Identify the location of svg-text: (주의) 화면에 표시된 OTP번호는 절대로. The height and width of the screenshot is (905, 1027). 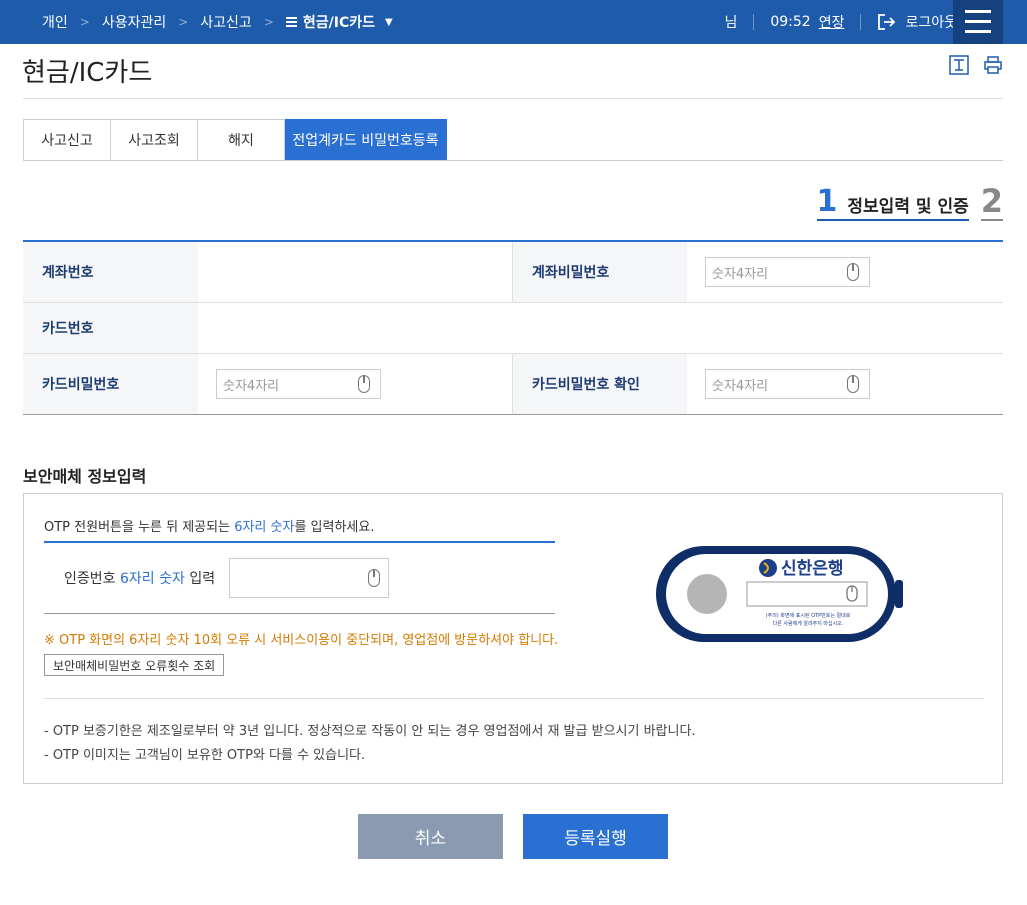
(808, 615).